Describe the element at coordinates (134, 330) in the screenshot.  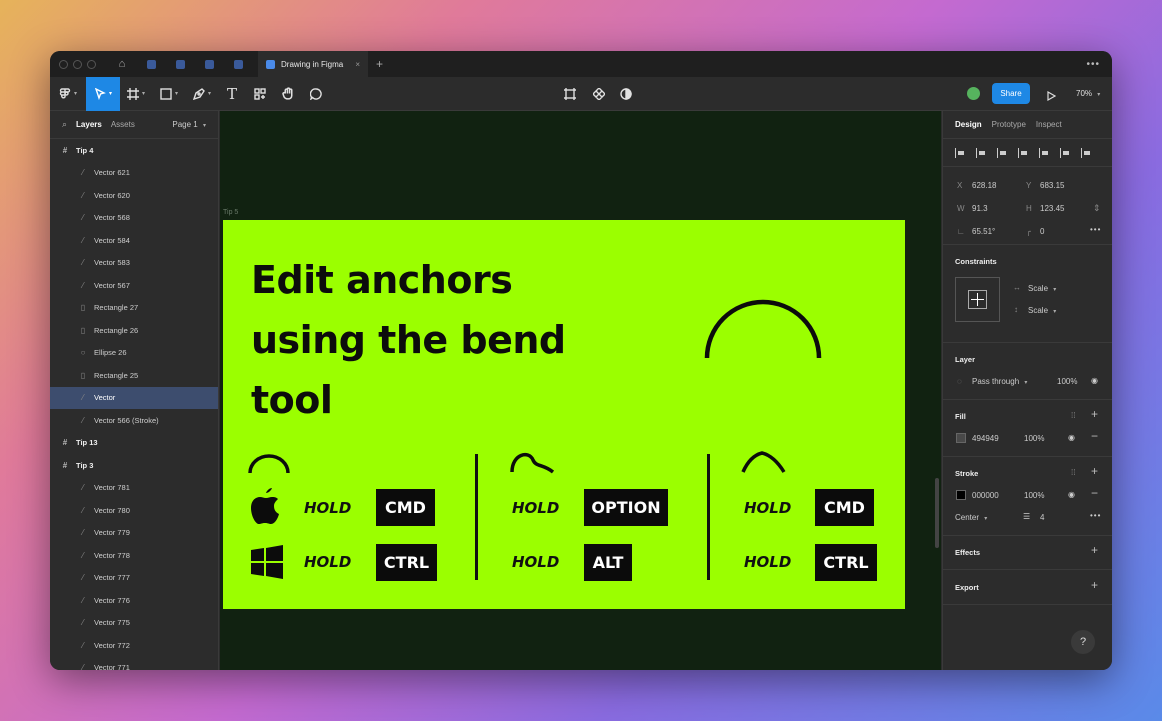
I see `layer-item: ▯ Rectangle 26` at that location.